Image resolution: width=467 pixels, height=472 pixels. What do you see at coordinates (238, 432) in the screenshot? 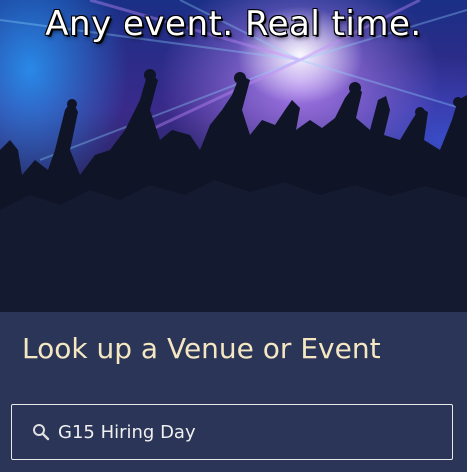
I see `search-input` at bounding box center [238, 432].